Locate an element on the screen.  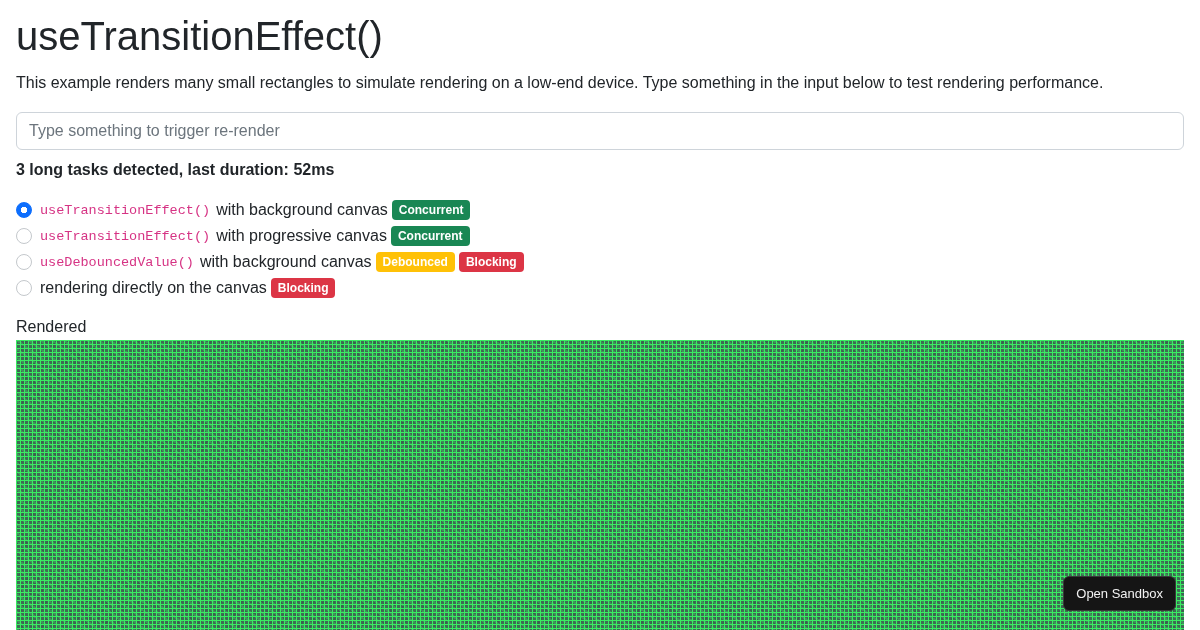
mode-badge: Debounced is located at coordinates (415, 262).